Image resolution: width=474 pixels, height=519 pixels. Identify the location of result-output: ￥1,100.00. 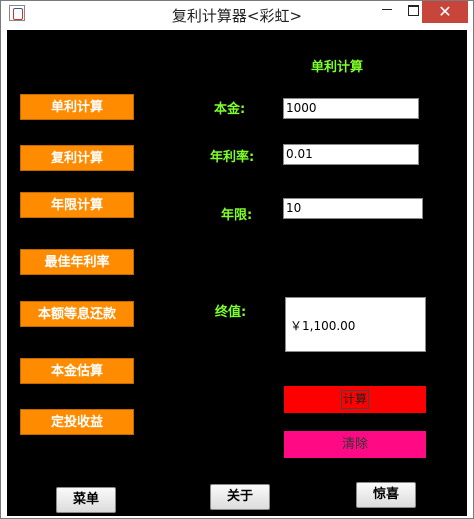
(355, 324).